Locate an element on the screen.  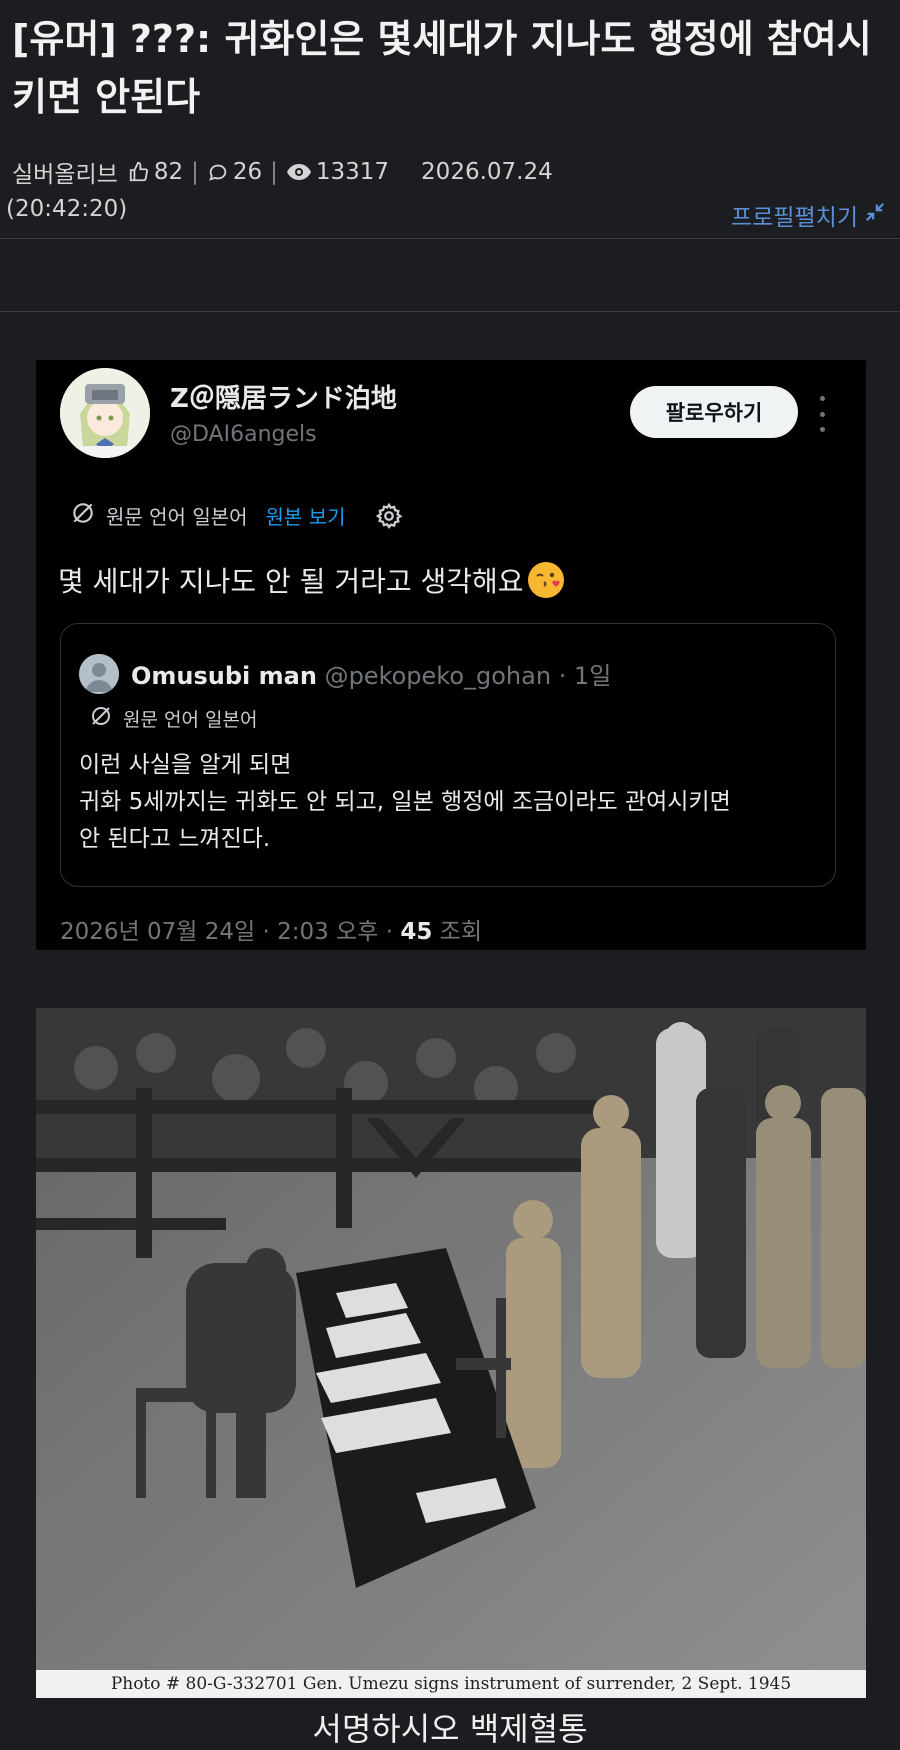
quoted-age: · 1일 is located at coordinates (581, 676).